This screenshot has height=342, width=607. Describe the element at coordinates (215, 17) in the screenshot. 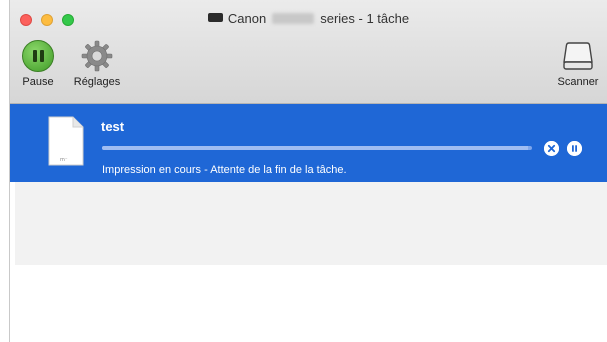

I see `printer-icon` at that location.